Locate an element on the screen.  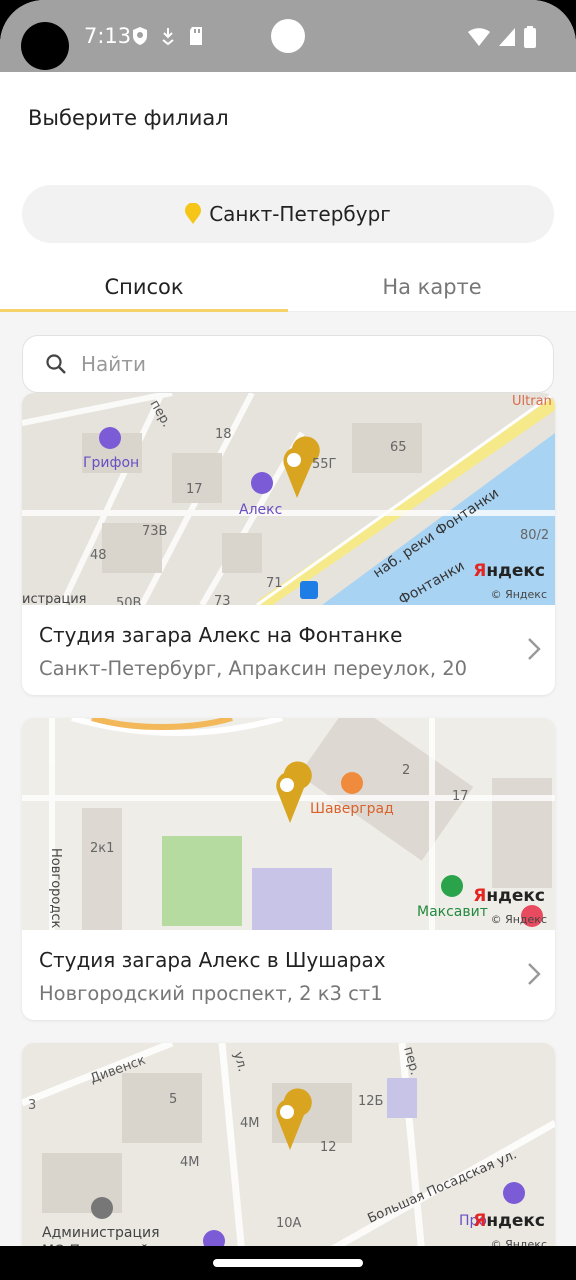
map-number: 2к1 is located at coordinates (102, 848).